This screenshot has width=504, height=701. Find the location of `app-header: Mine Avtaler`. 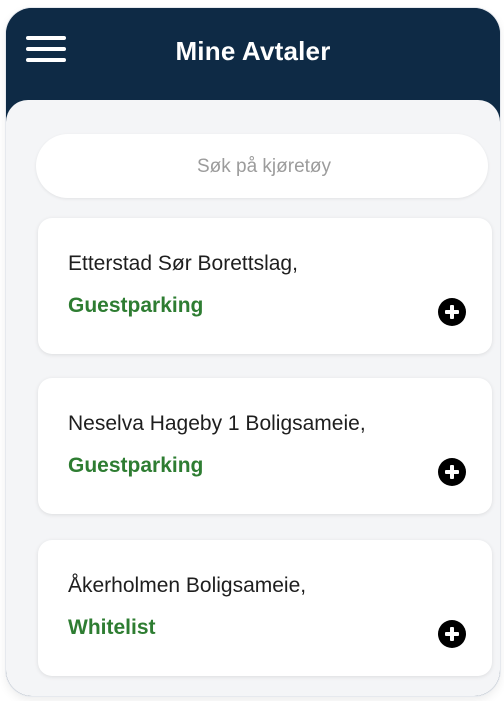

app-header: Mine Avtaler is located at coordinates (253, 54).